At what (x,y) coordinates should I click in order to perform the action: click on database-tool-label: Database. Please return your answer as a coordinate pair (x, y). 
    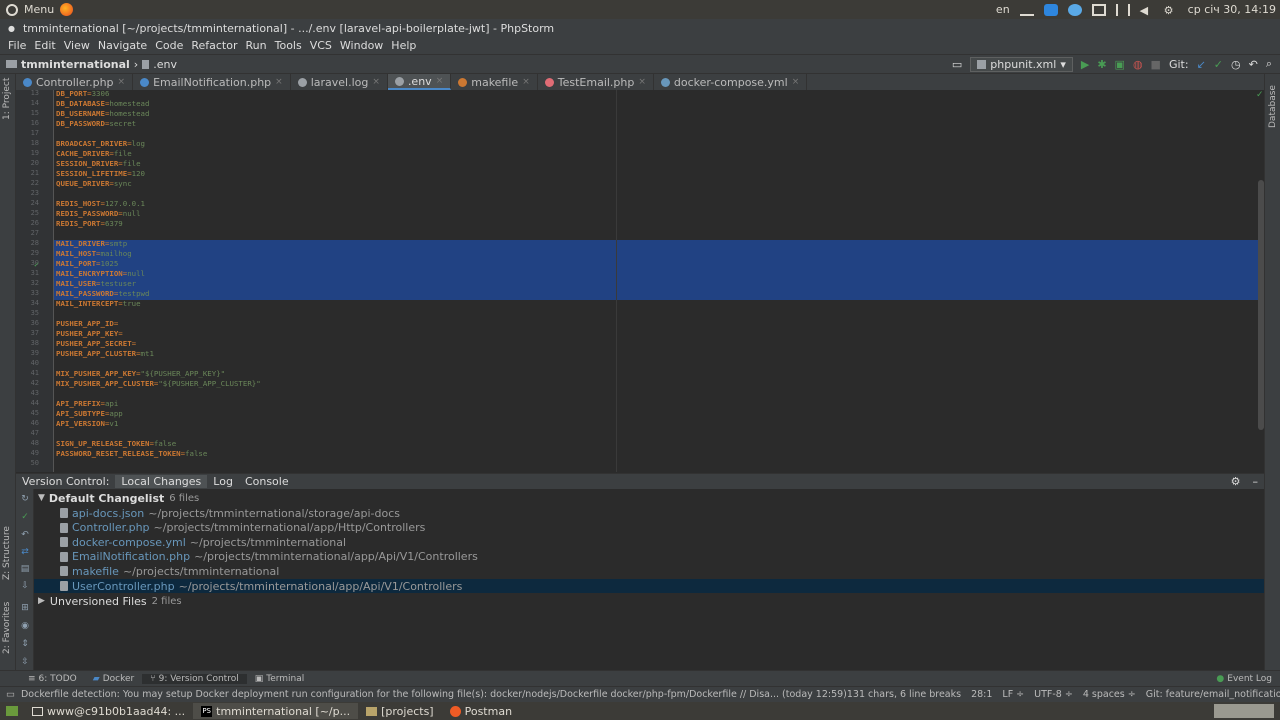
    Looking at the image, I should click on (1273, 106).